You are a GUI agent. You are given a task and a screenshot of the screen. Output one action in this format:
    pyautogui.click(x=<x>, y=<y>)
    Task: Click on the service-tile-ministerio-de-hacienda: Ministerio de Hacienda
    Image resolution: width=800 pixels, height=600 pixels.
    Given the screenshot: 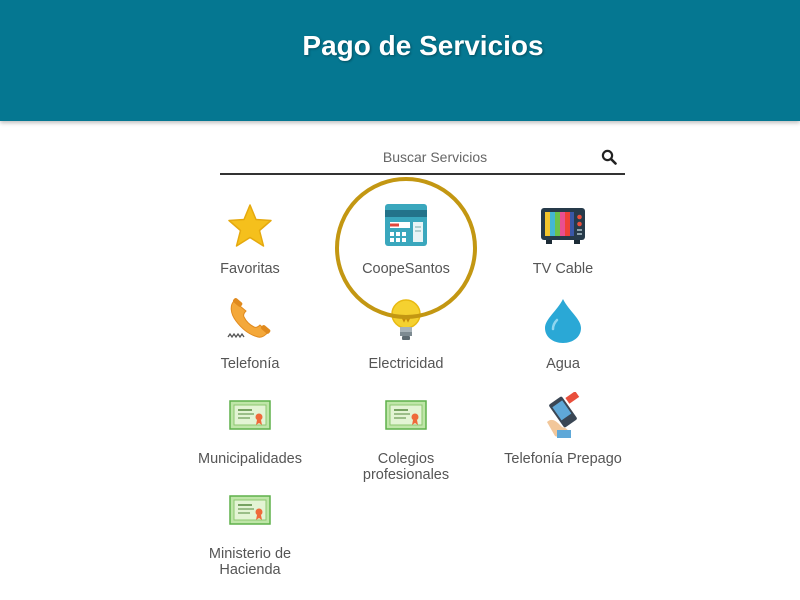 What is the action you would take?
    pyautogui.click(x=250, y=532)
    